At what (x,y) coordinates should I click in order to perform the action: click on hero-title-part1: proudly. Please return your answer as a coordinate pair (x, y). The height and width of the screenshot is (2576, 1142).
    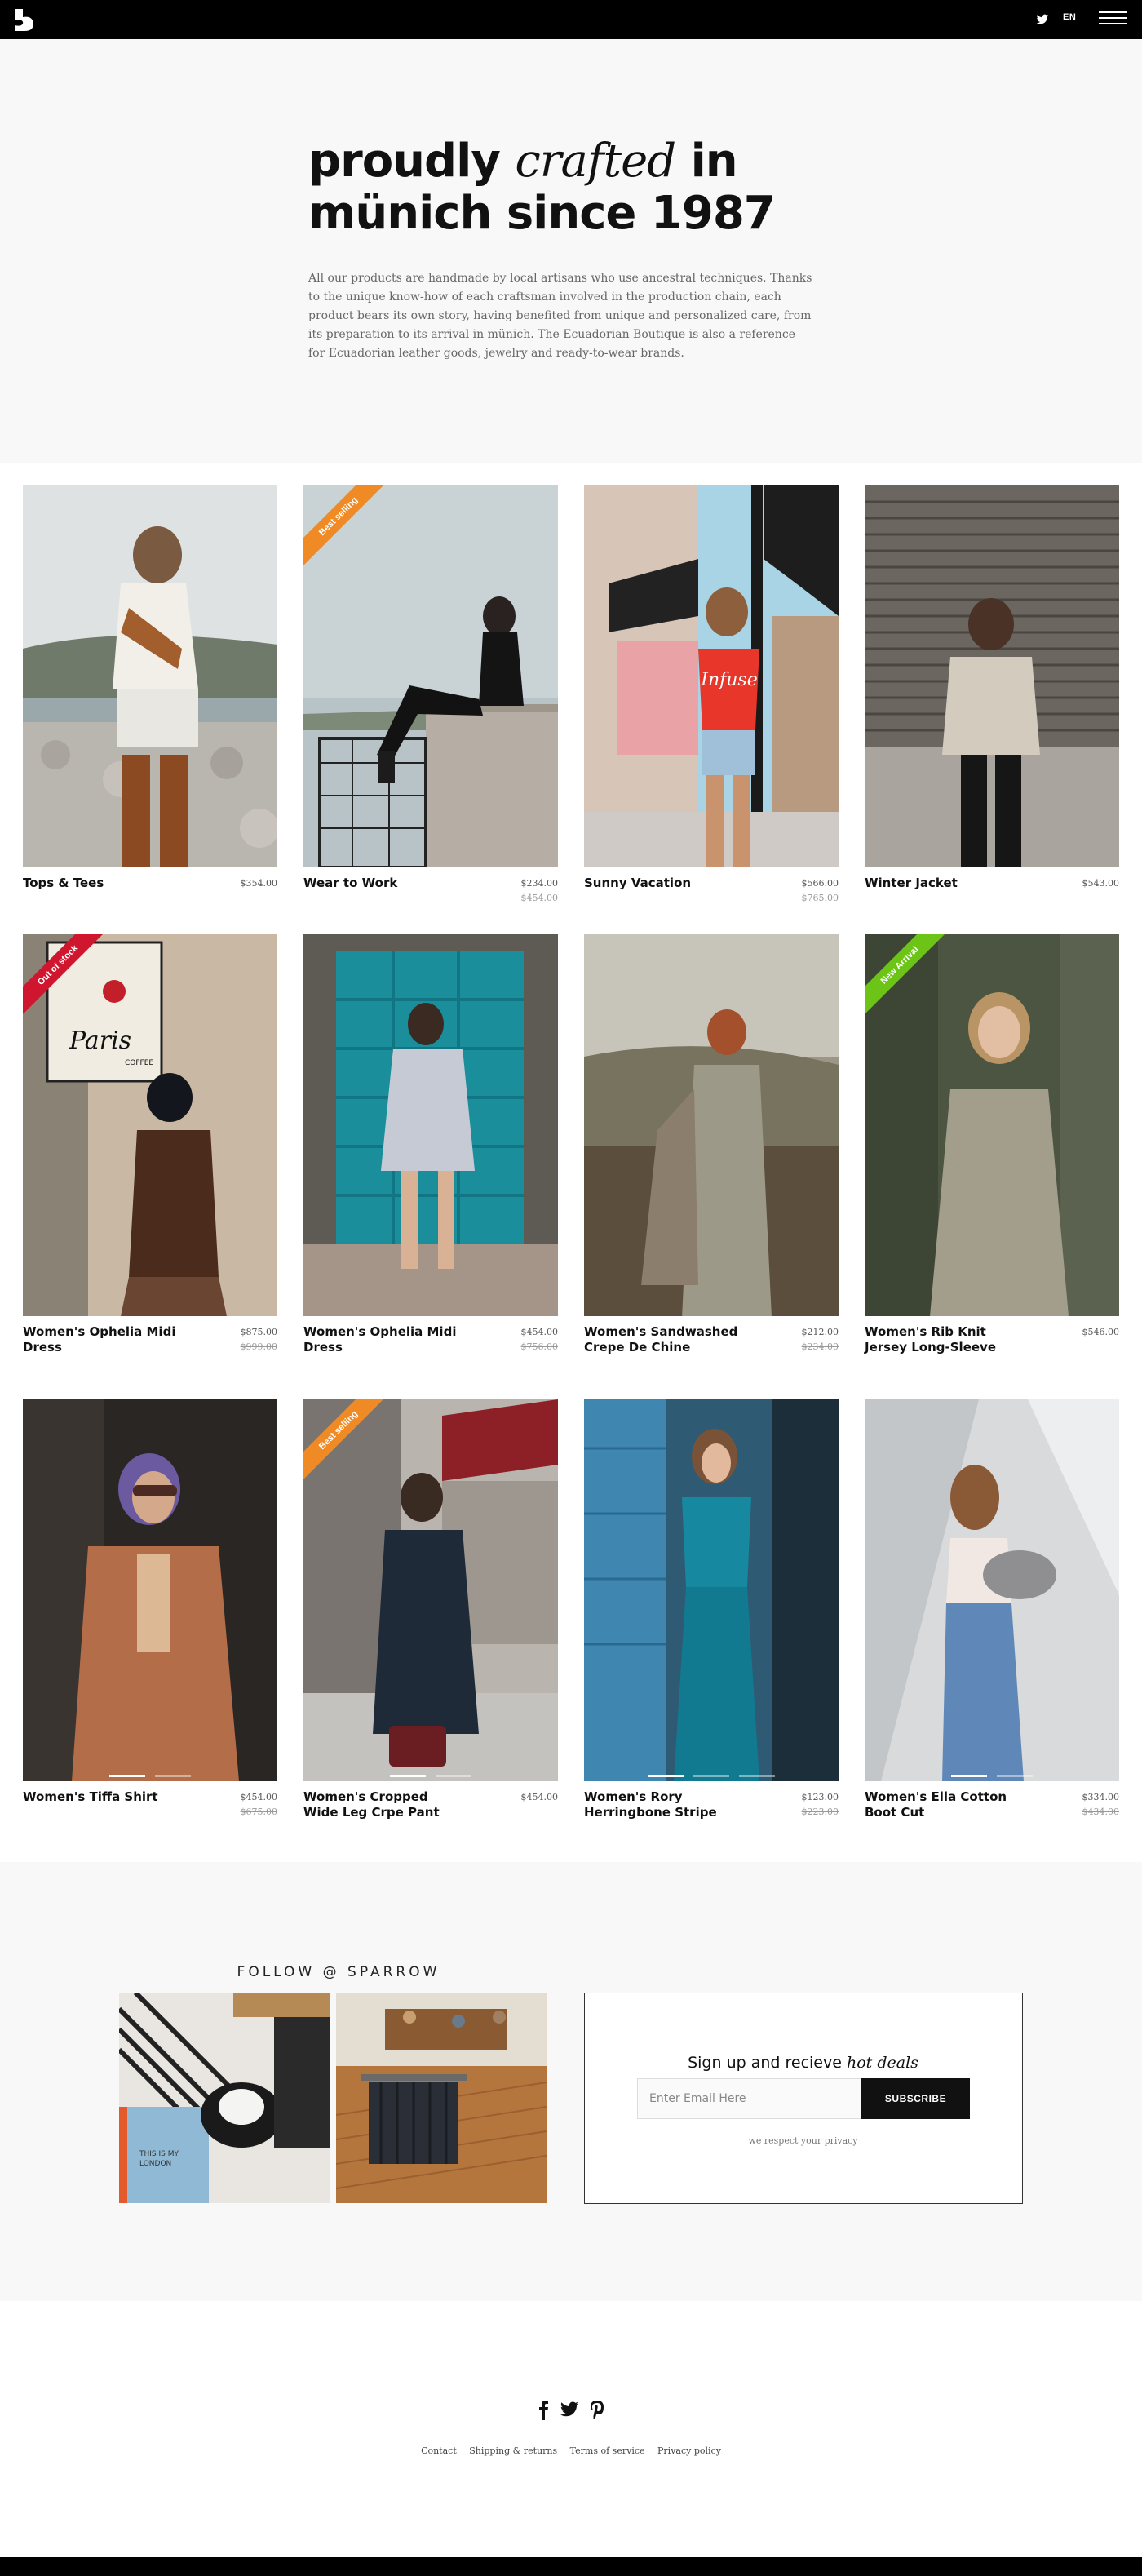
    Looking at the image, I should click on (404, 161).